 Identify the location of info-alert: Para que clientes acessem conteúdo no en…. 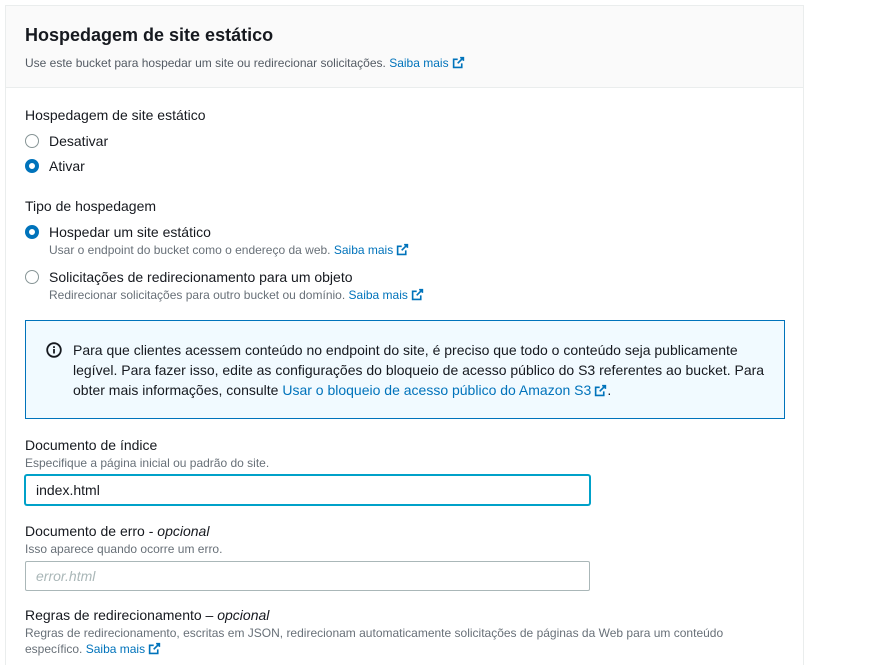
(405, 369).